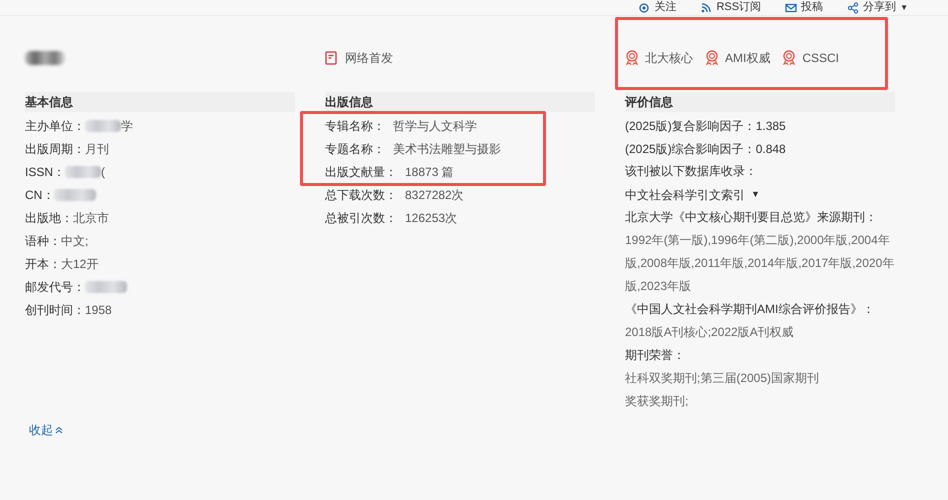 The height and width of the screenshot is (500, 948). I want to click on field-label: CN：, so click(39, 195).